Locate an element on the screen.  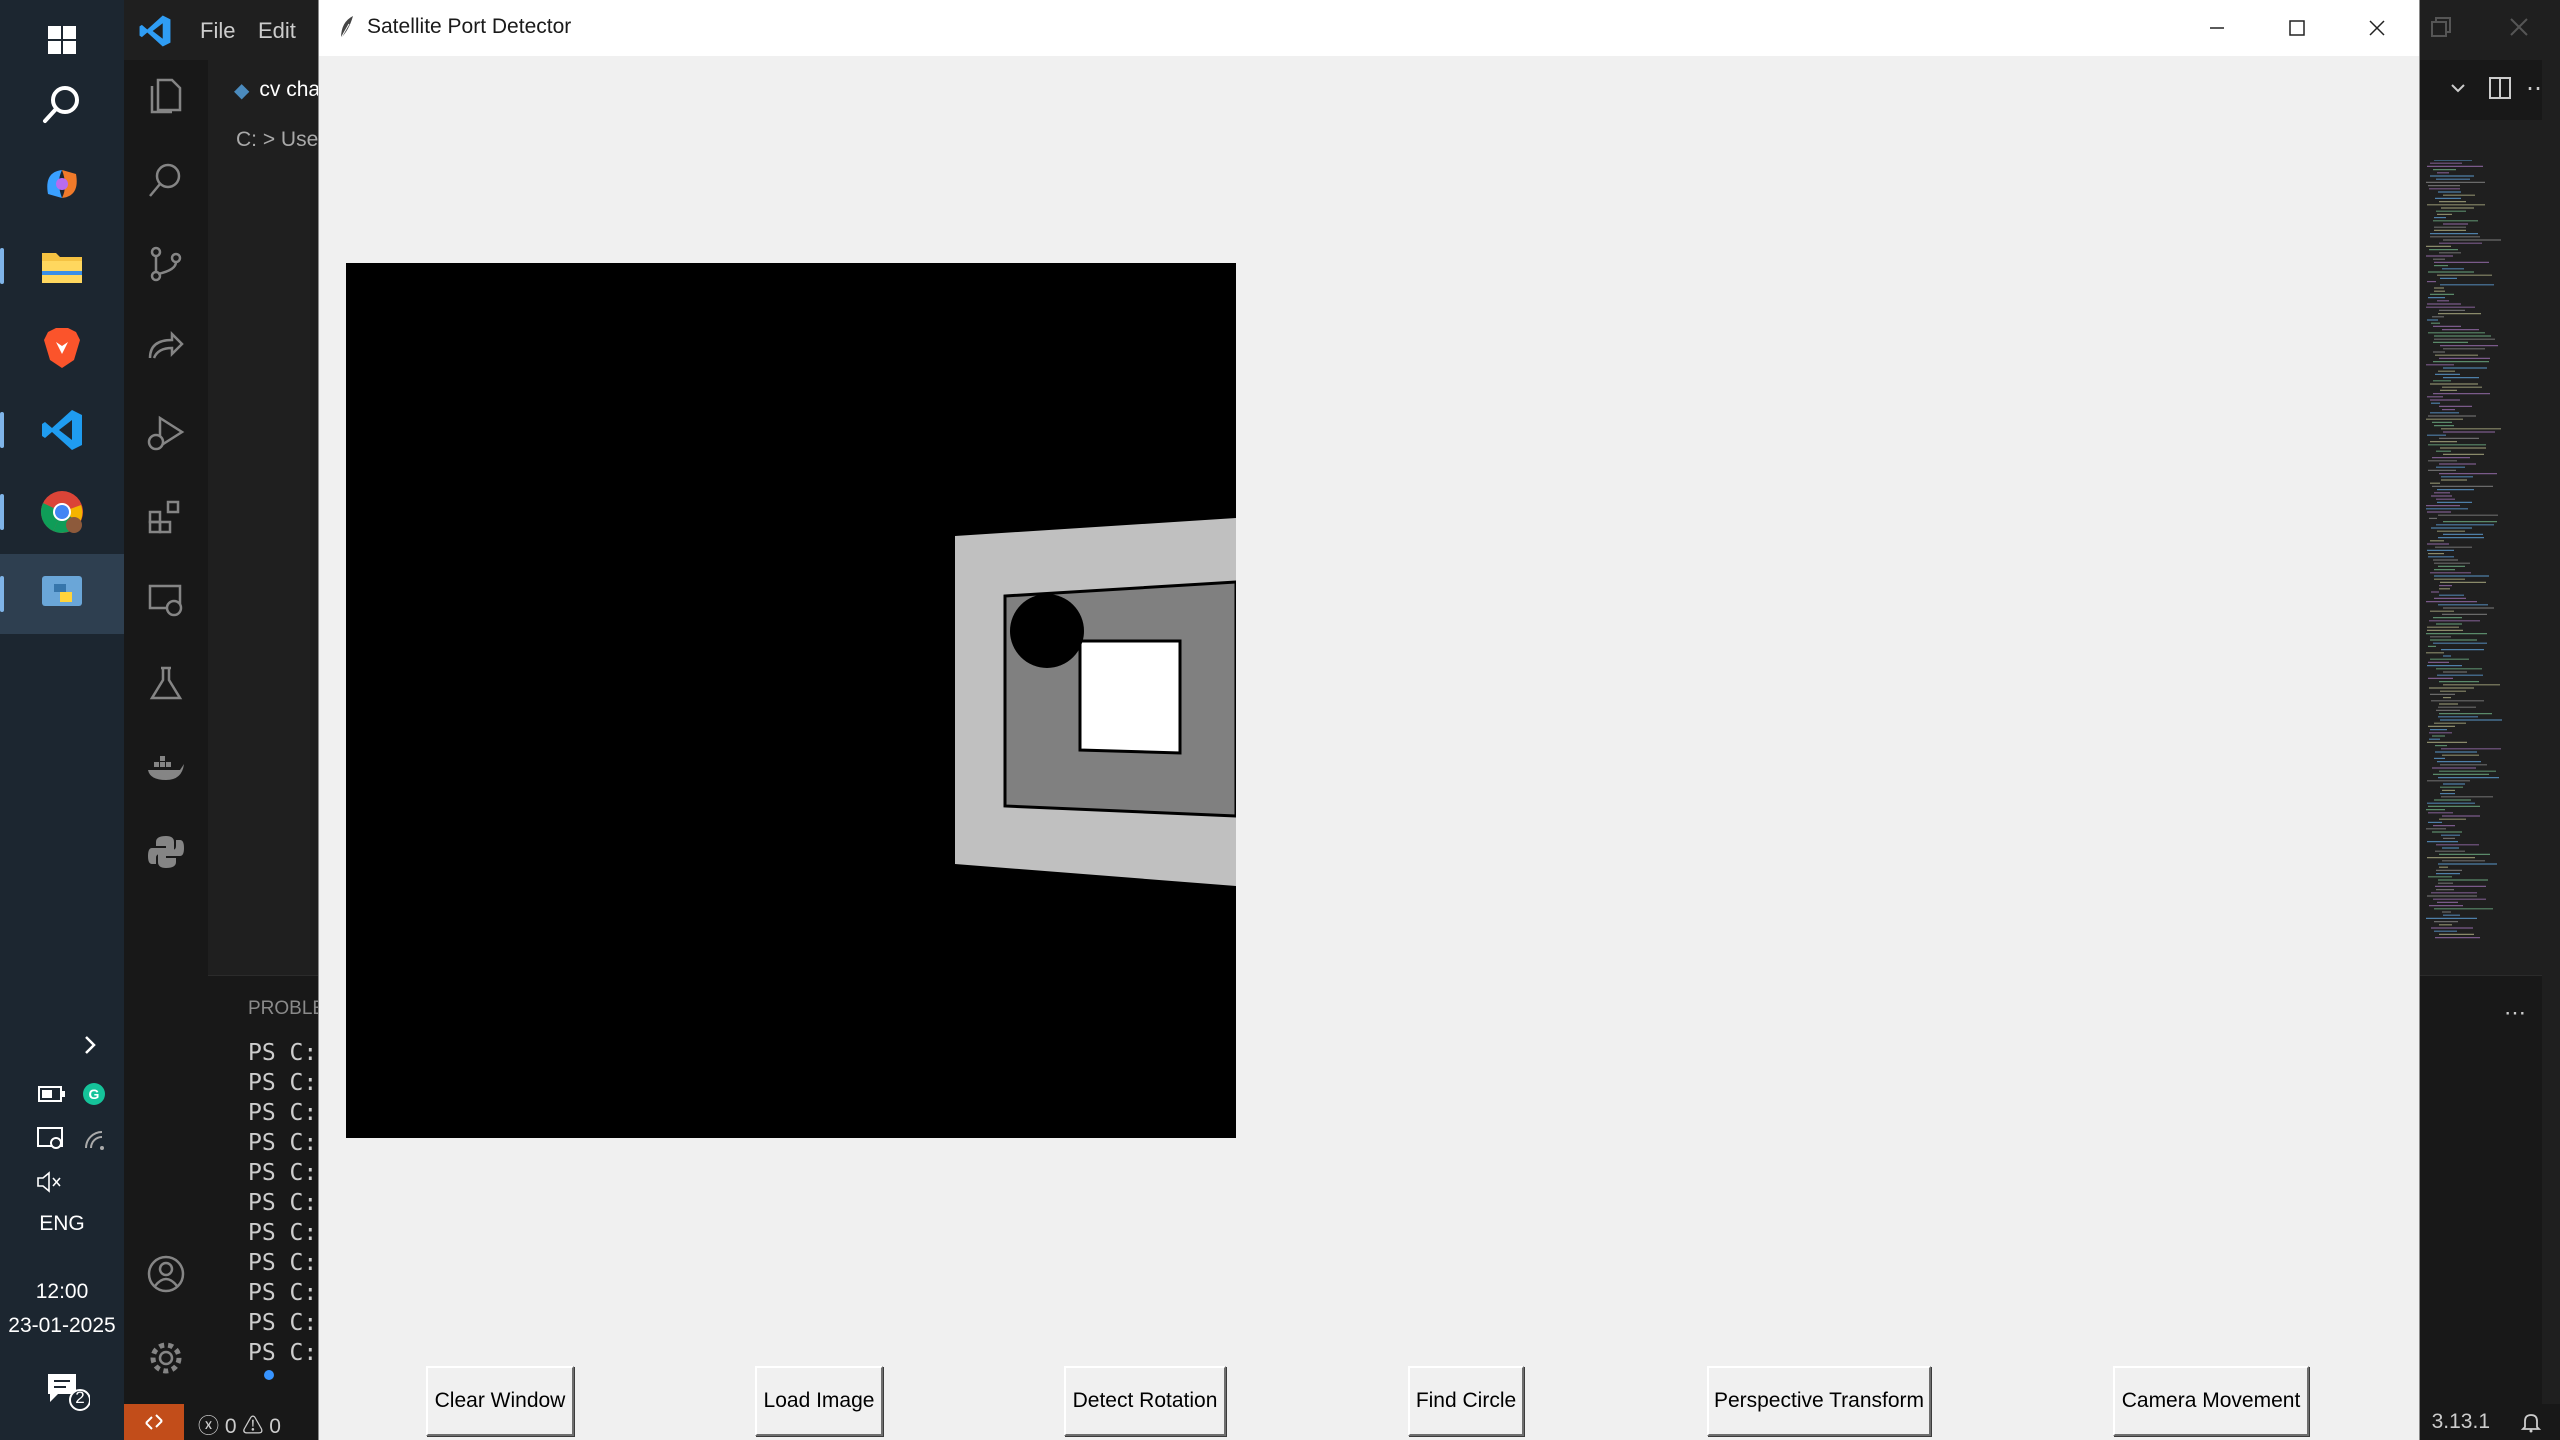
python-app is located at coordinates (62, 594).